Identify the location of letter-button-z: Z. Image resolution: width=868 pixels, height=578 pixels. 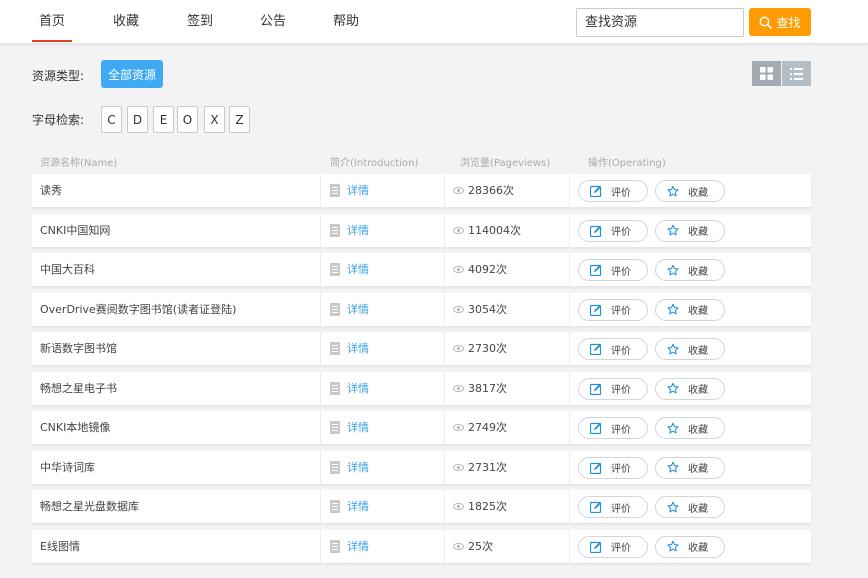
(239, 119).